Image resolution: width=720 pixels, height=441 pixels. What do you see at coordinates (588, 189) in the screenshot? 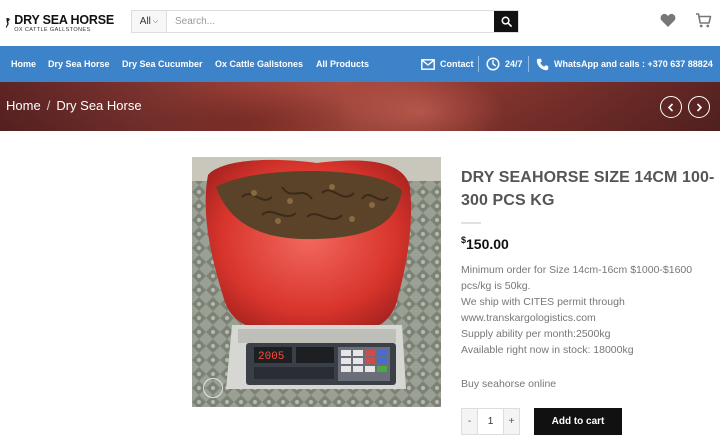
I see `product-title: DRY SEAHORSE SIZE 14CM 100-300 PCS KG` at bounding box center [588, 189].